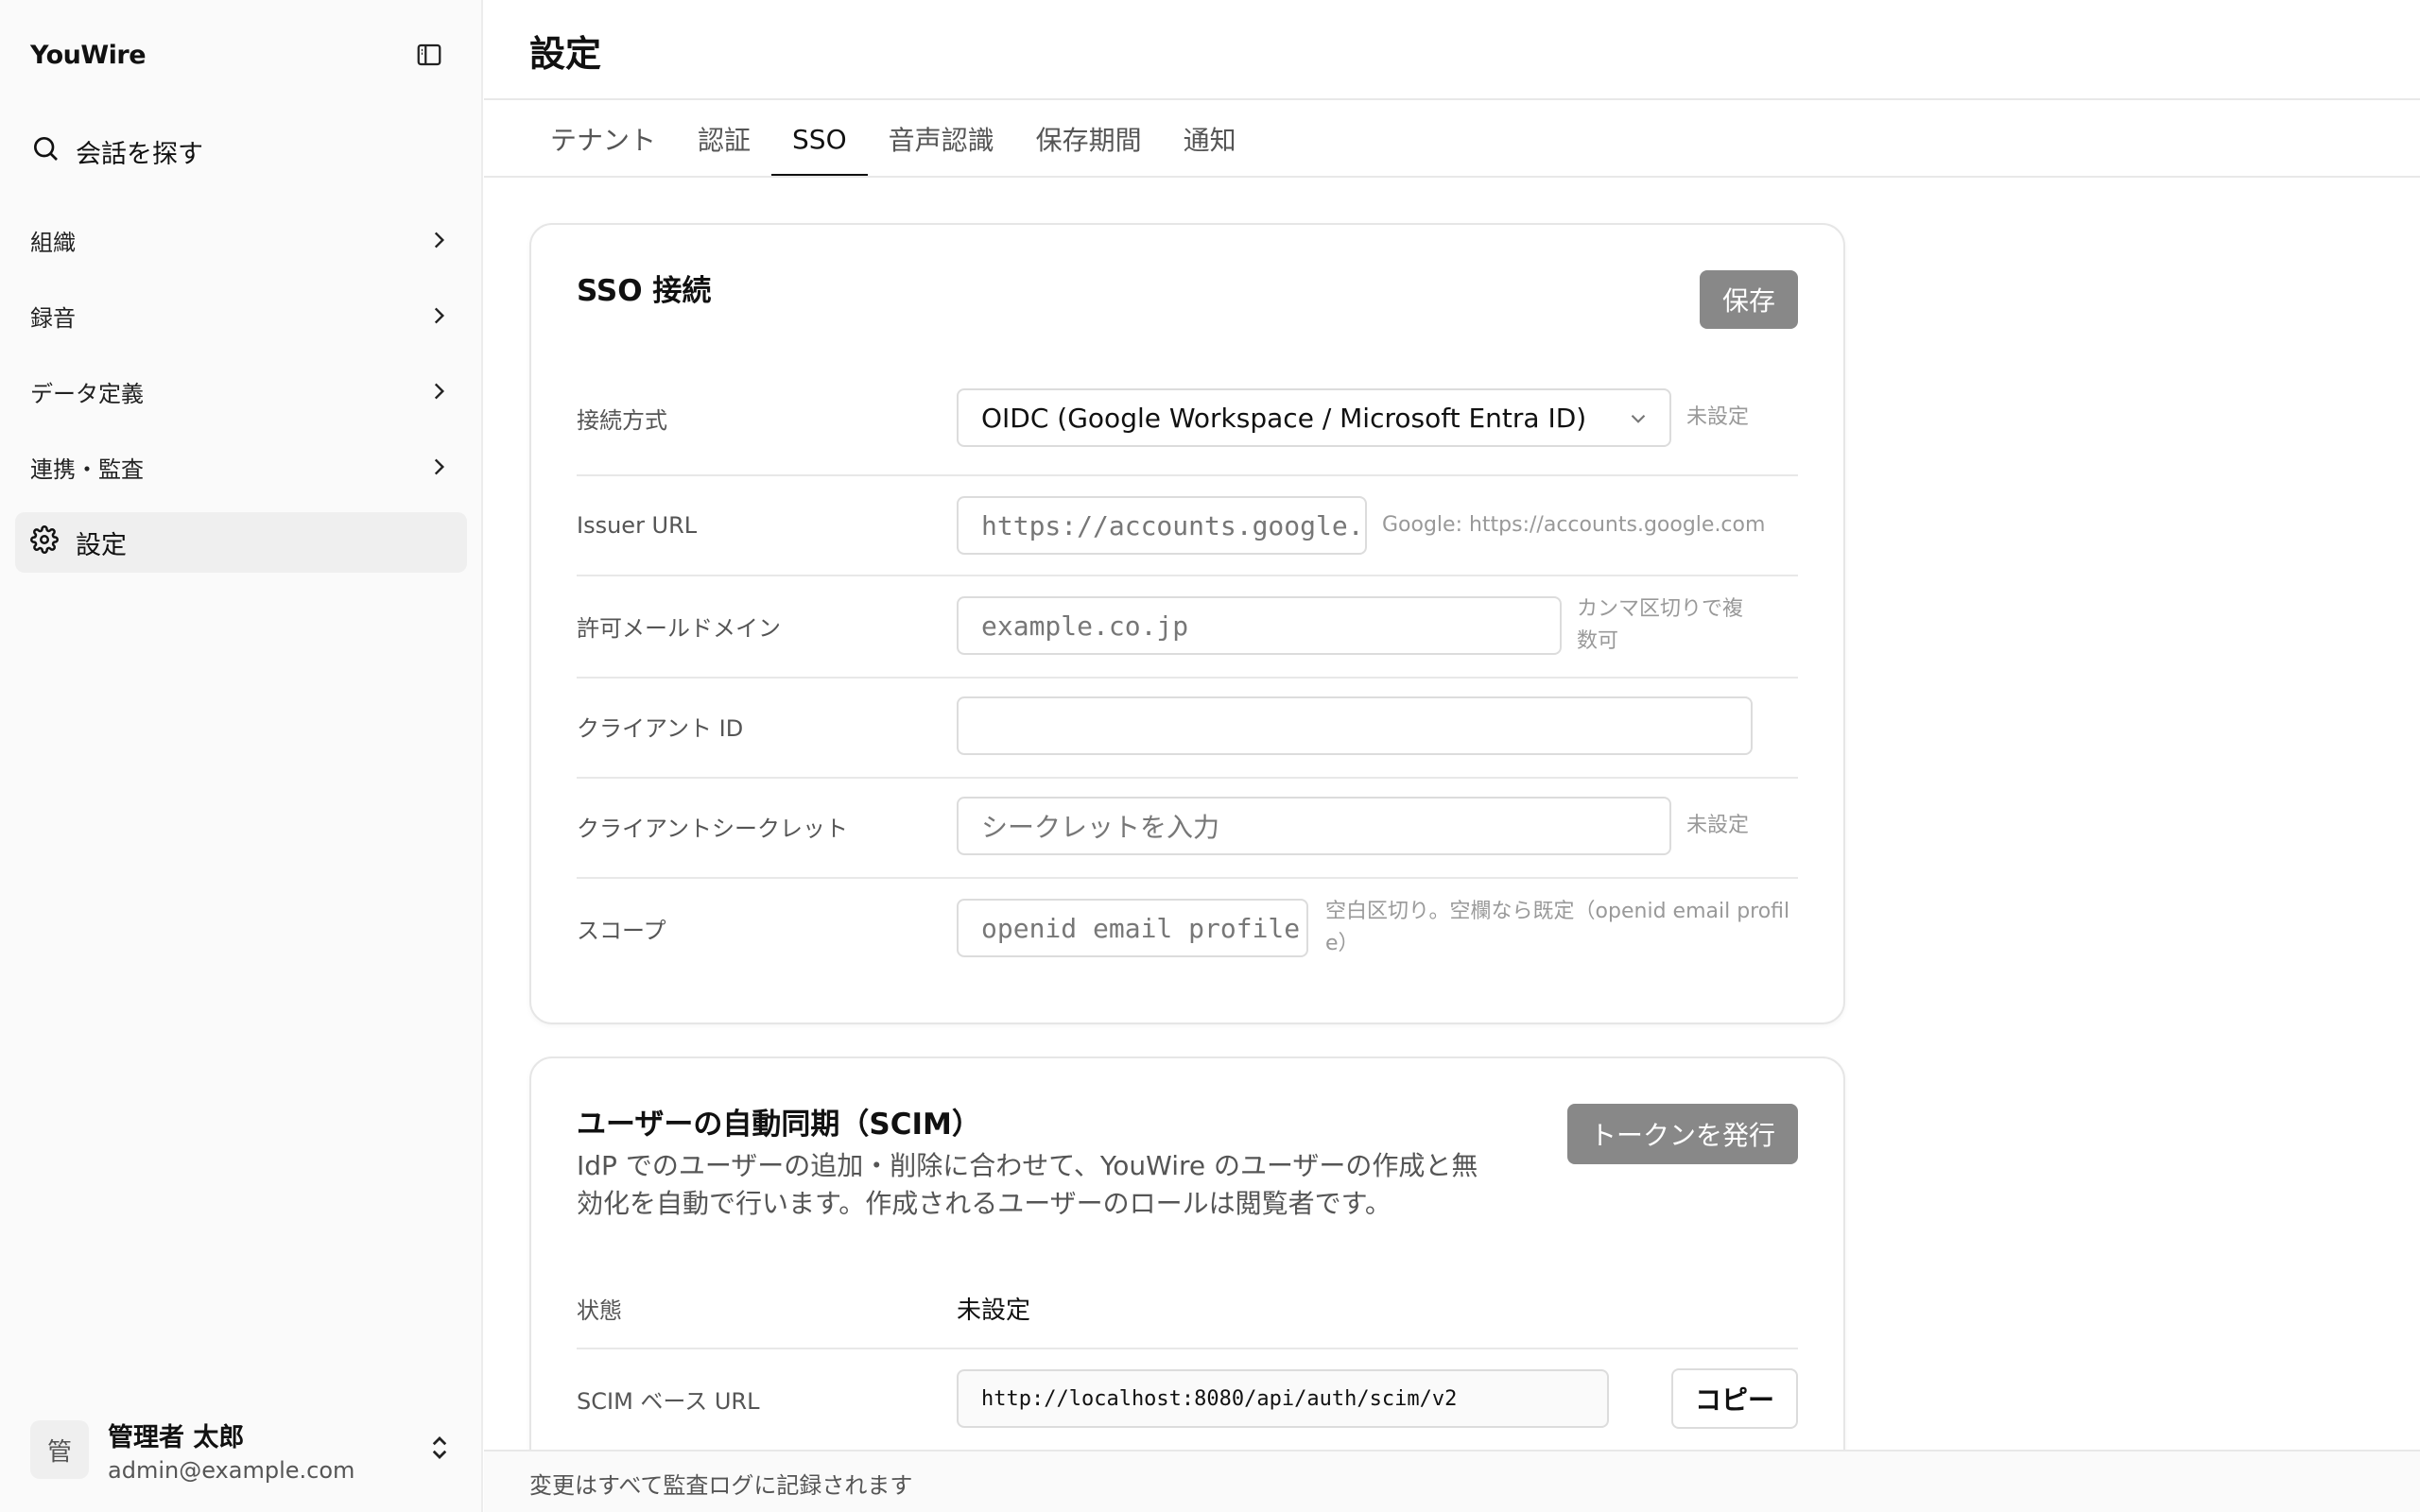 Image resolution: width=2420 pixels, height=1512 pixels. I want to click on chevron-up-down-icon, so click(439, 1450).